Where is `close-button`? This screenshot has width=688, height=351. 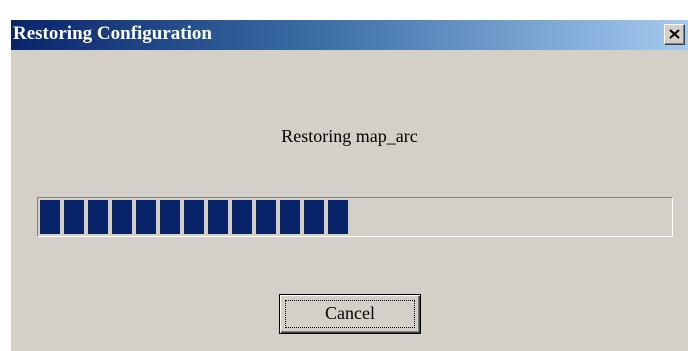
close-button is located at coordinates (674, 34).